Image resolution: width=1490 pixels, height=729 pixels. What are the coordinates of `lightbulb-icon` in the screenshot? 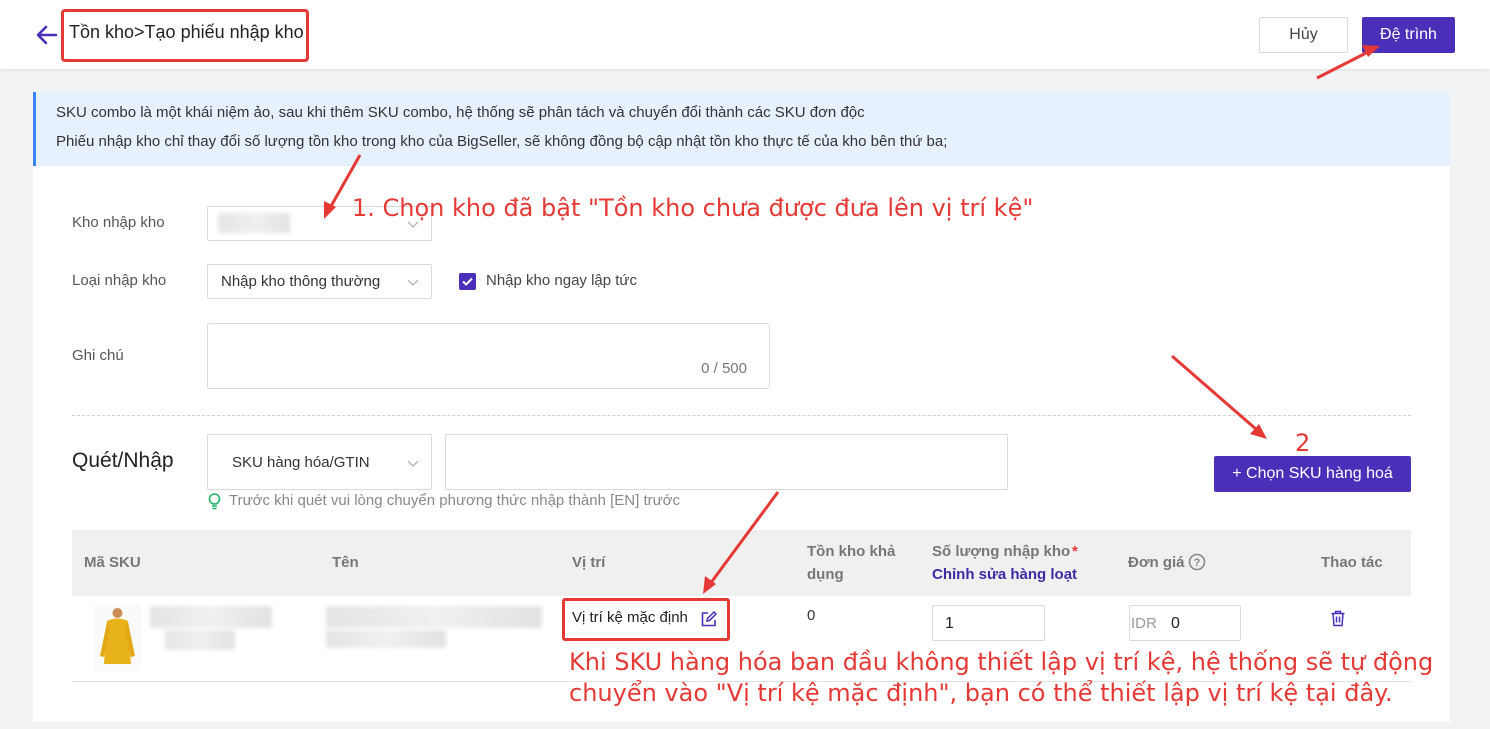 It's located at (214, 501).